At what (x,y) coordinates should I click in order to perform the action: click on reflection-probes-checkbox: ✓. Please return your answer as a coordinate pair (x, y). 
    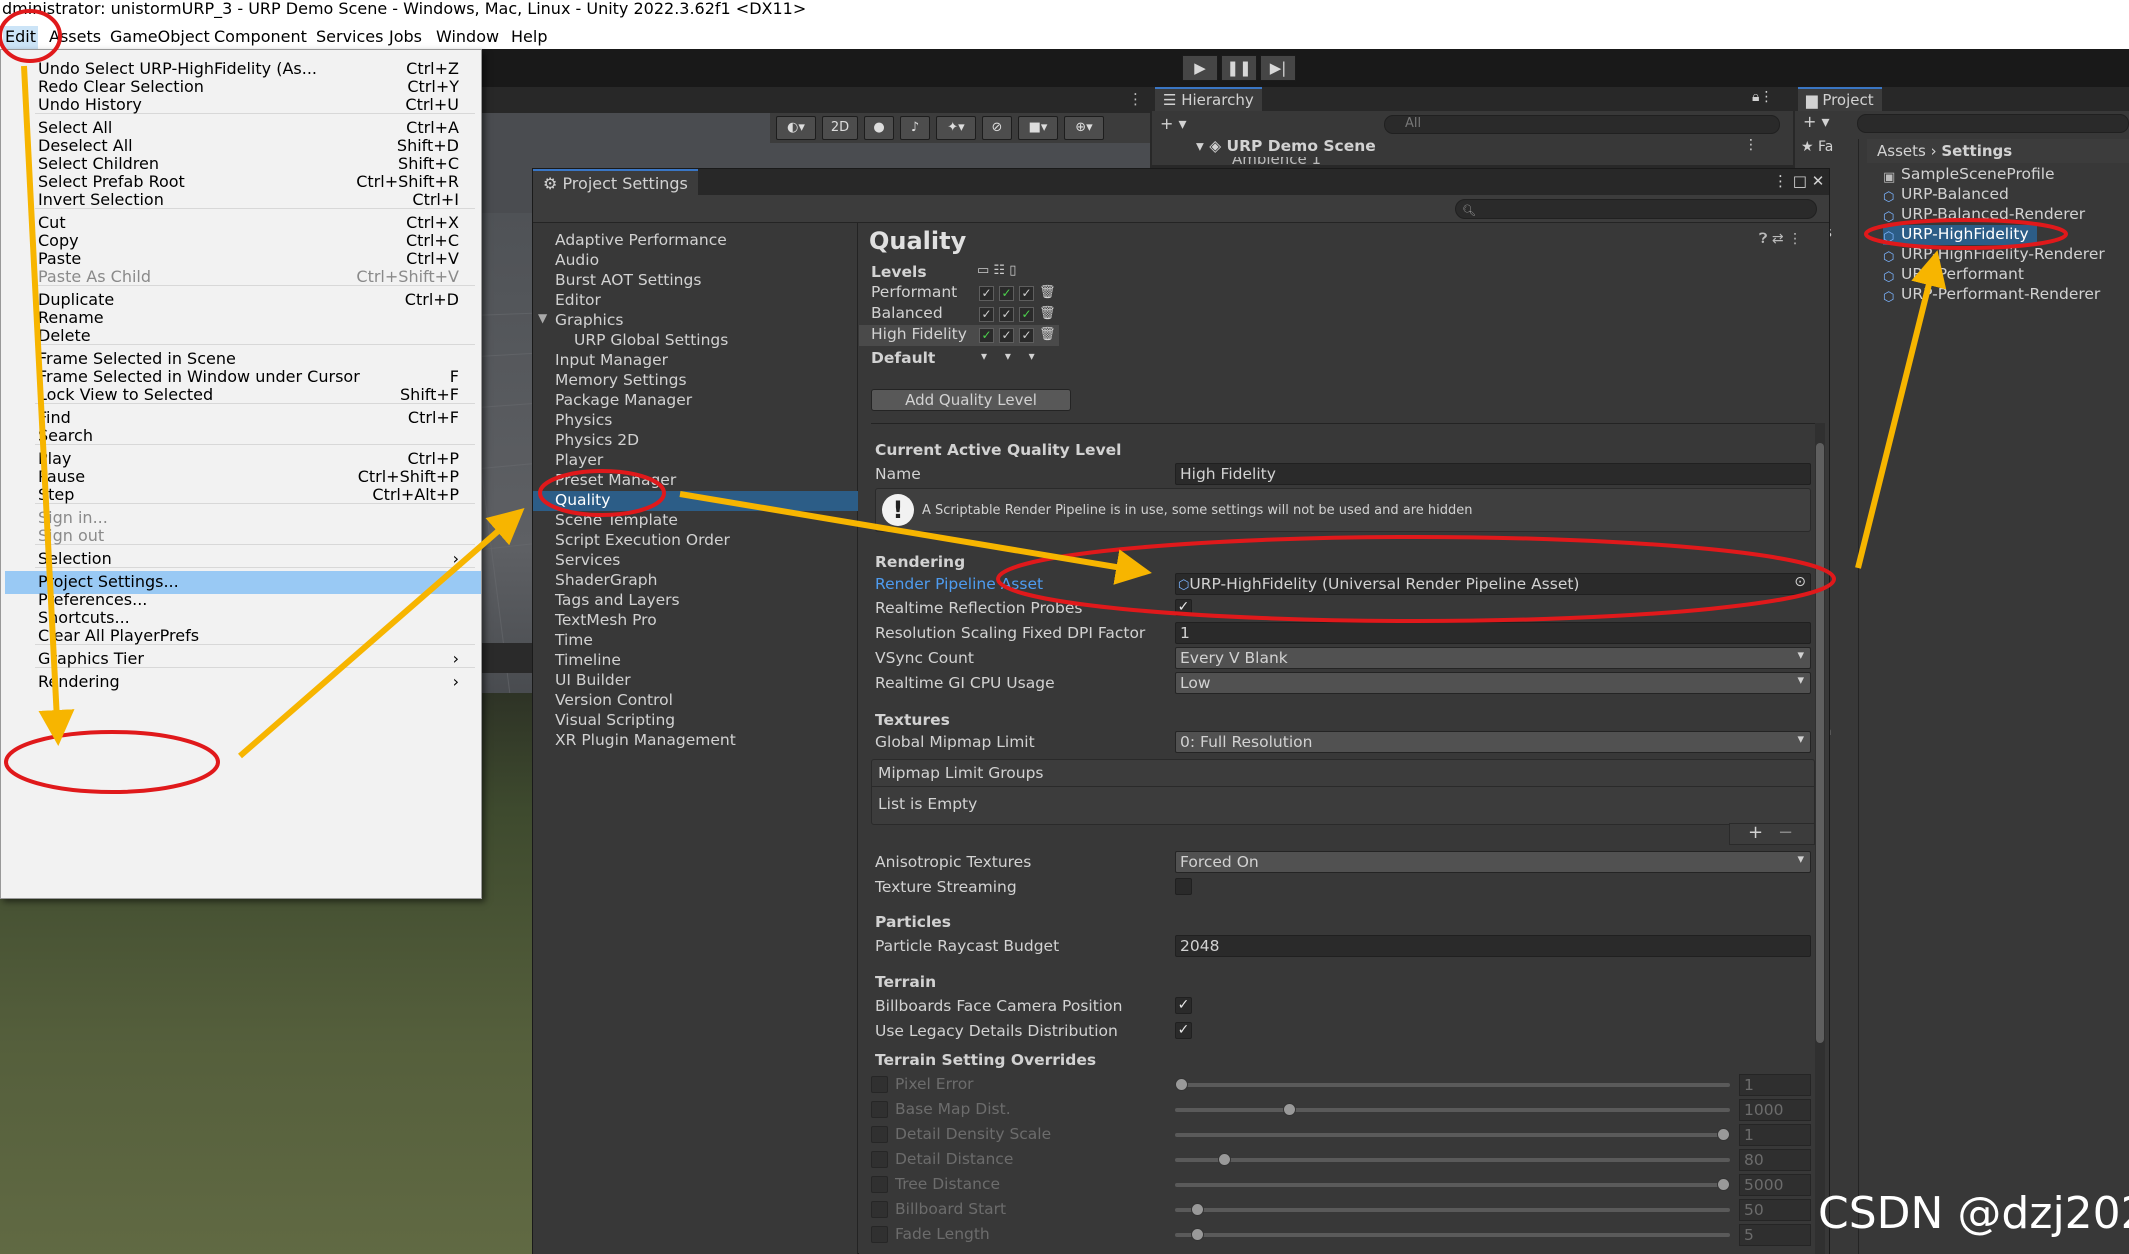
    Looking at the image, I should click on (1183, 607).